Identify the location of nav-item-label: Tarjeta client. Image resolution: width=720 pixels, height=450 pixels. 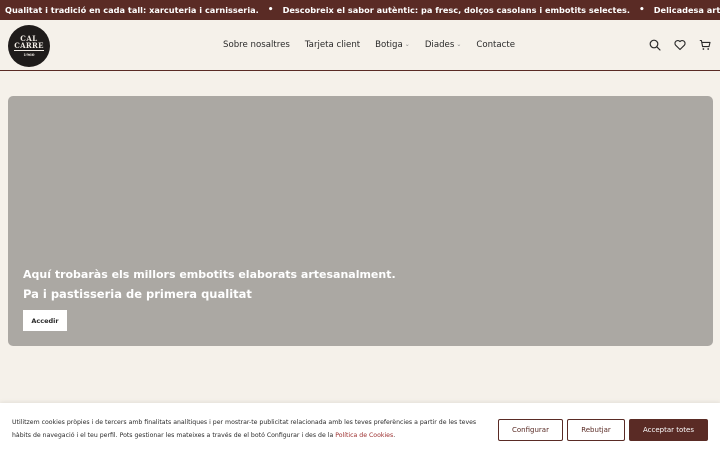
(332, 44).